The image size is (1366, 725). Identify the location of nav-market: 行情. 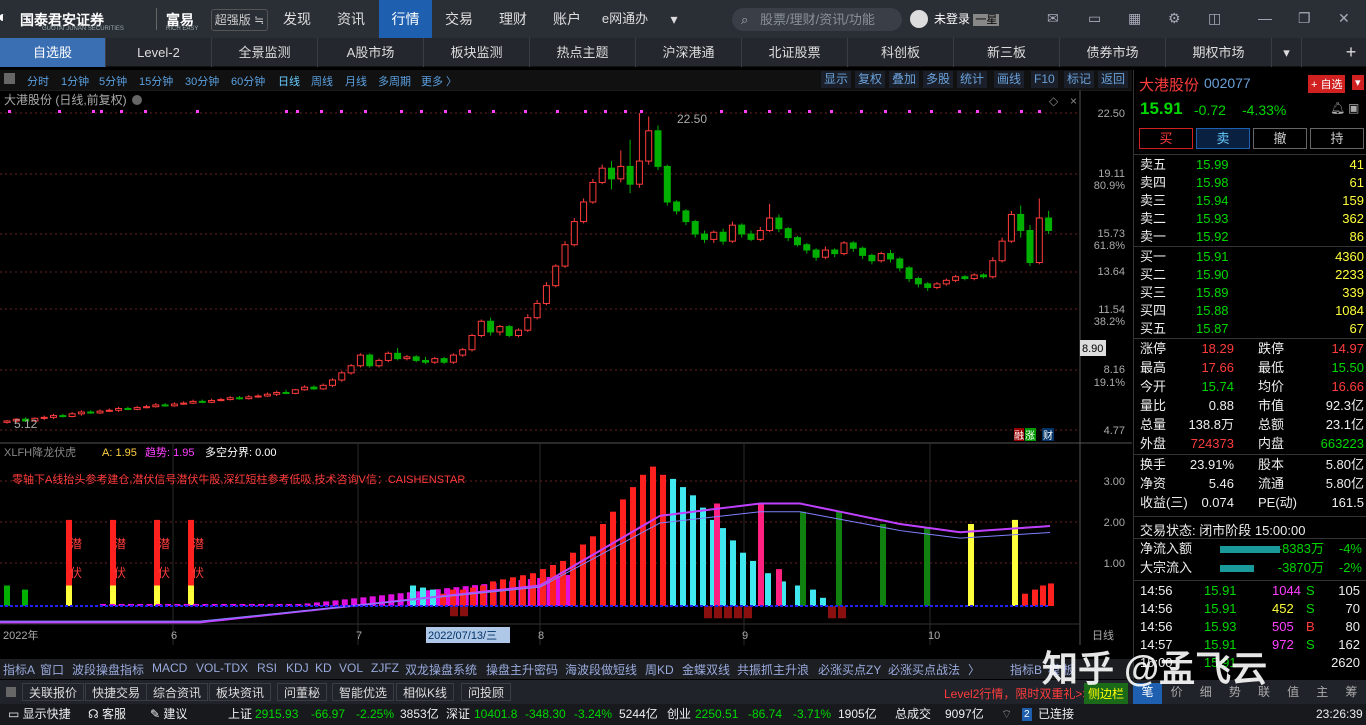
(405, 19).